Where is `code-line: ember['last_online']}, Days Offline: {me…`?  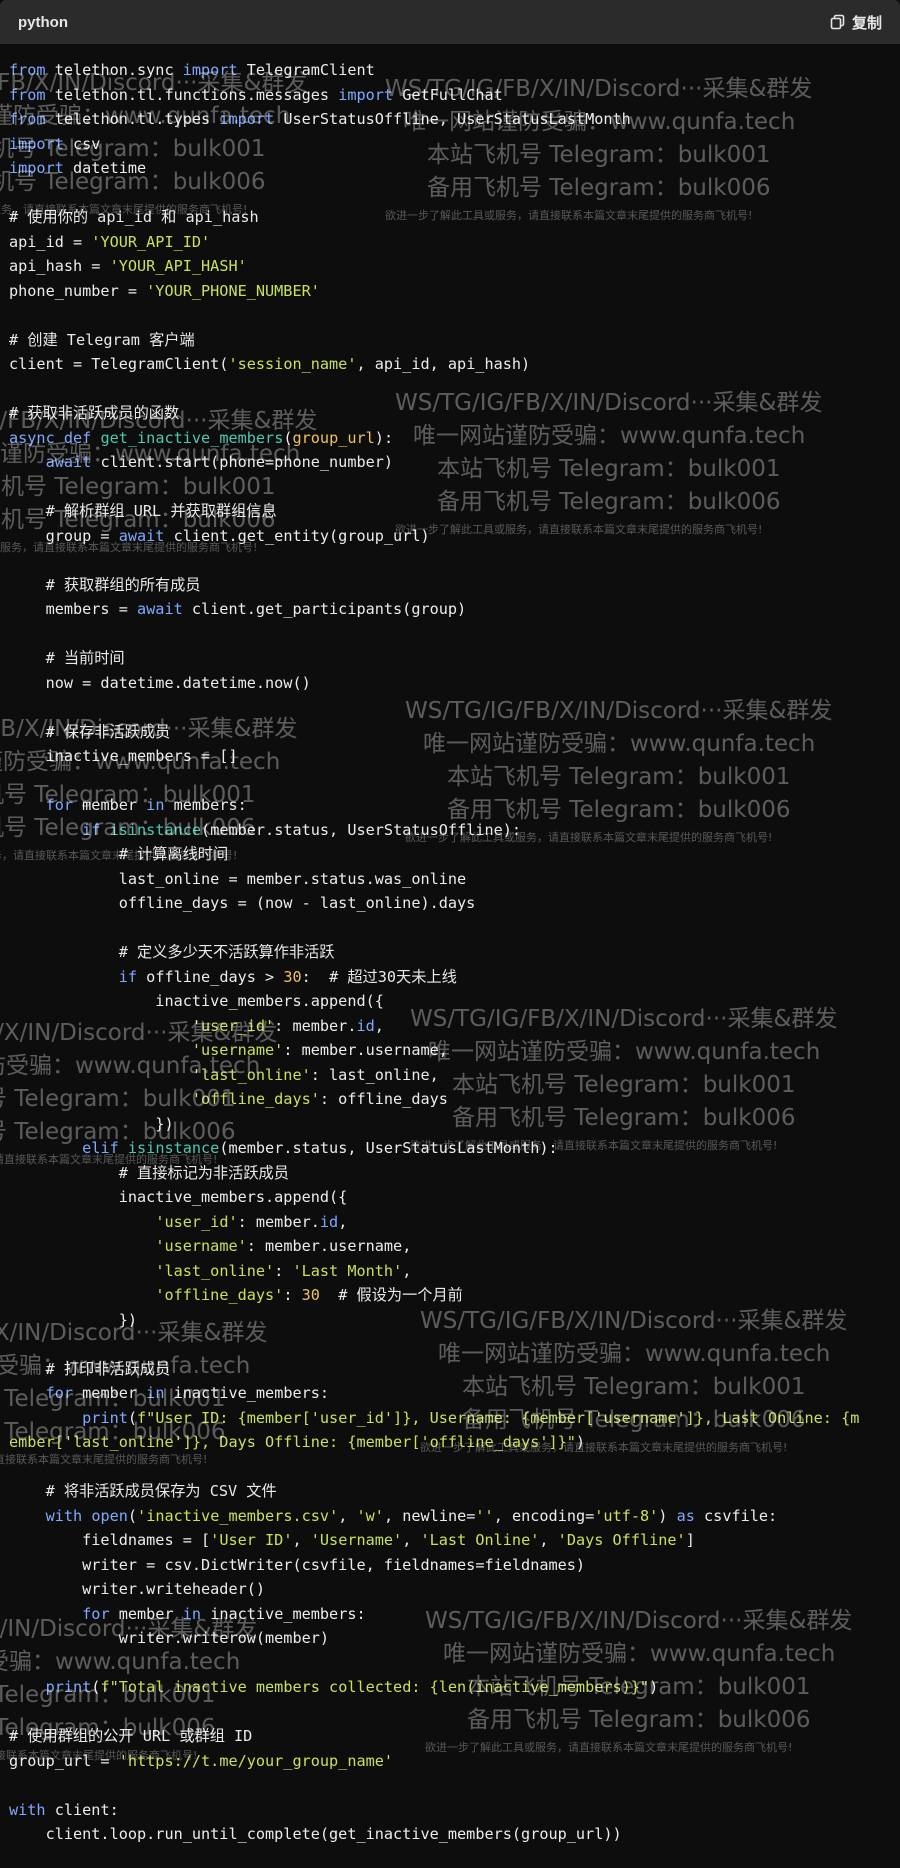 code-line: ember['last_online']}, Days Offline: {me… is located at coordinates (297, 1442).